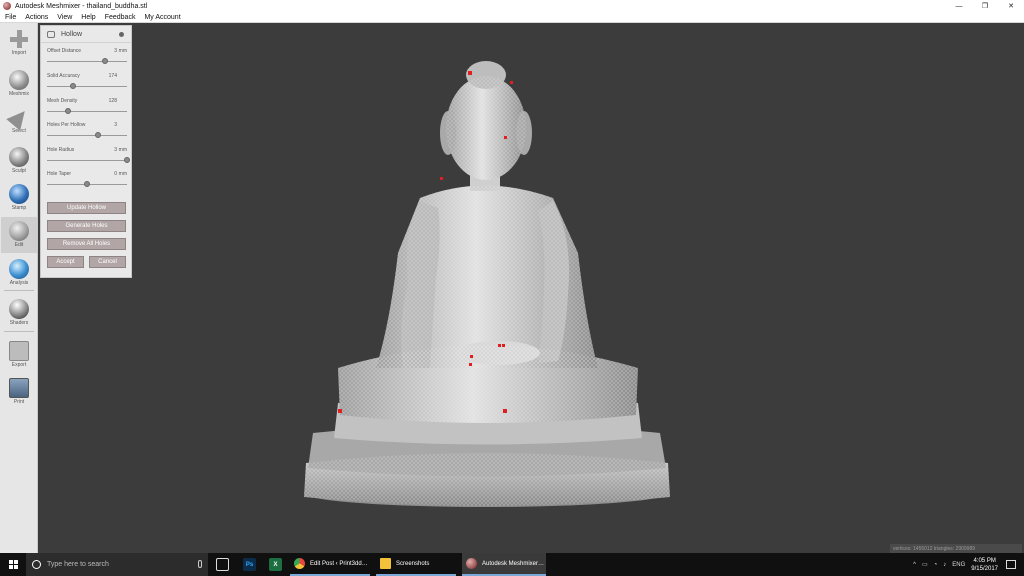  What do you see at coordinates (59, 174) in the screenshot?
I see `param-label: Hole Taper` at bounding box center [59, 174].